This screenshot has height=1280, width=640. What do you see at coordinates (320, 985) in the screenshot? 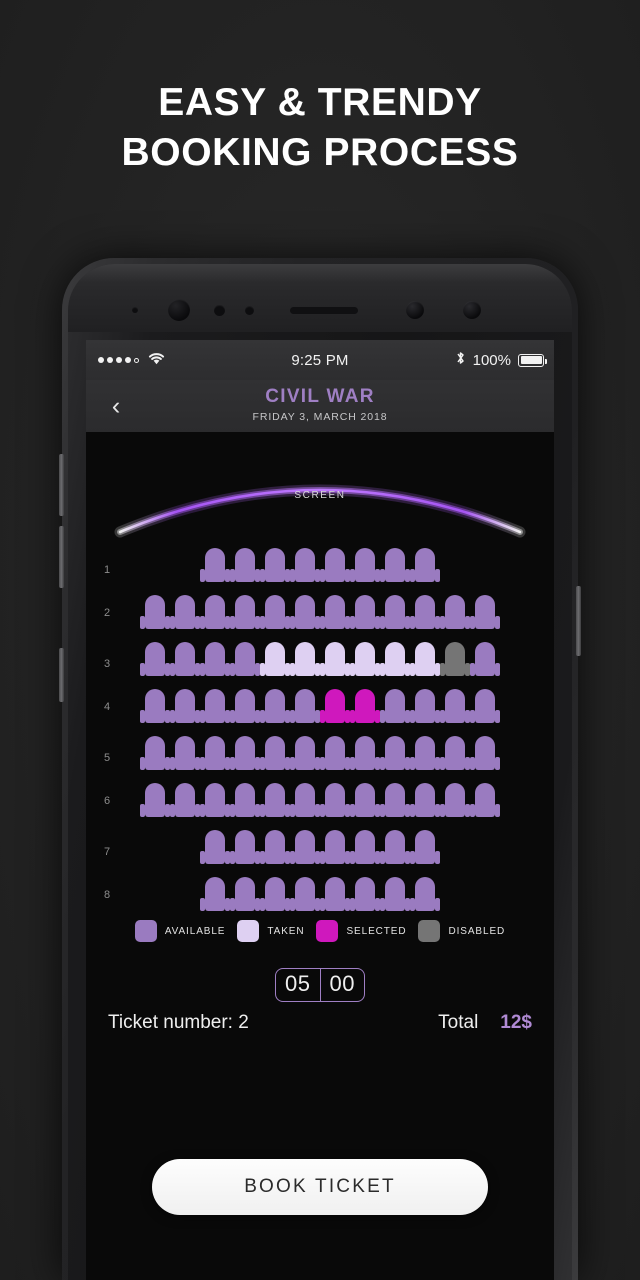
I see `countdown-timer: 05 00` at bounding box center [320, 985].